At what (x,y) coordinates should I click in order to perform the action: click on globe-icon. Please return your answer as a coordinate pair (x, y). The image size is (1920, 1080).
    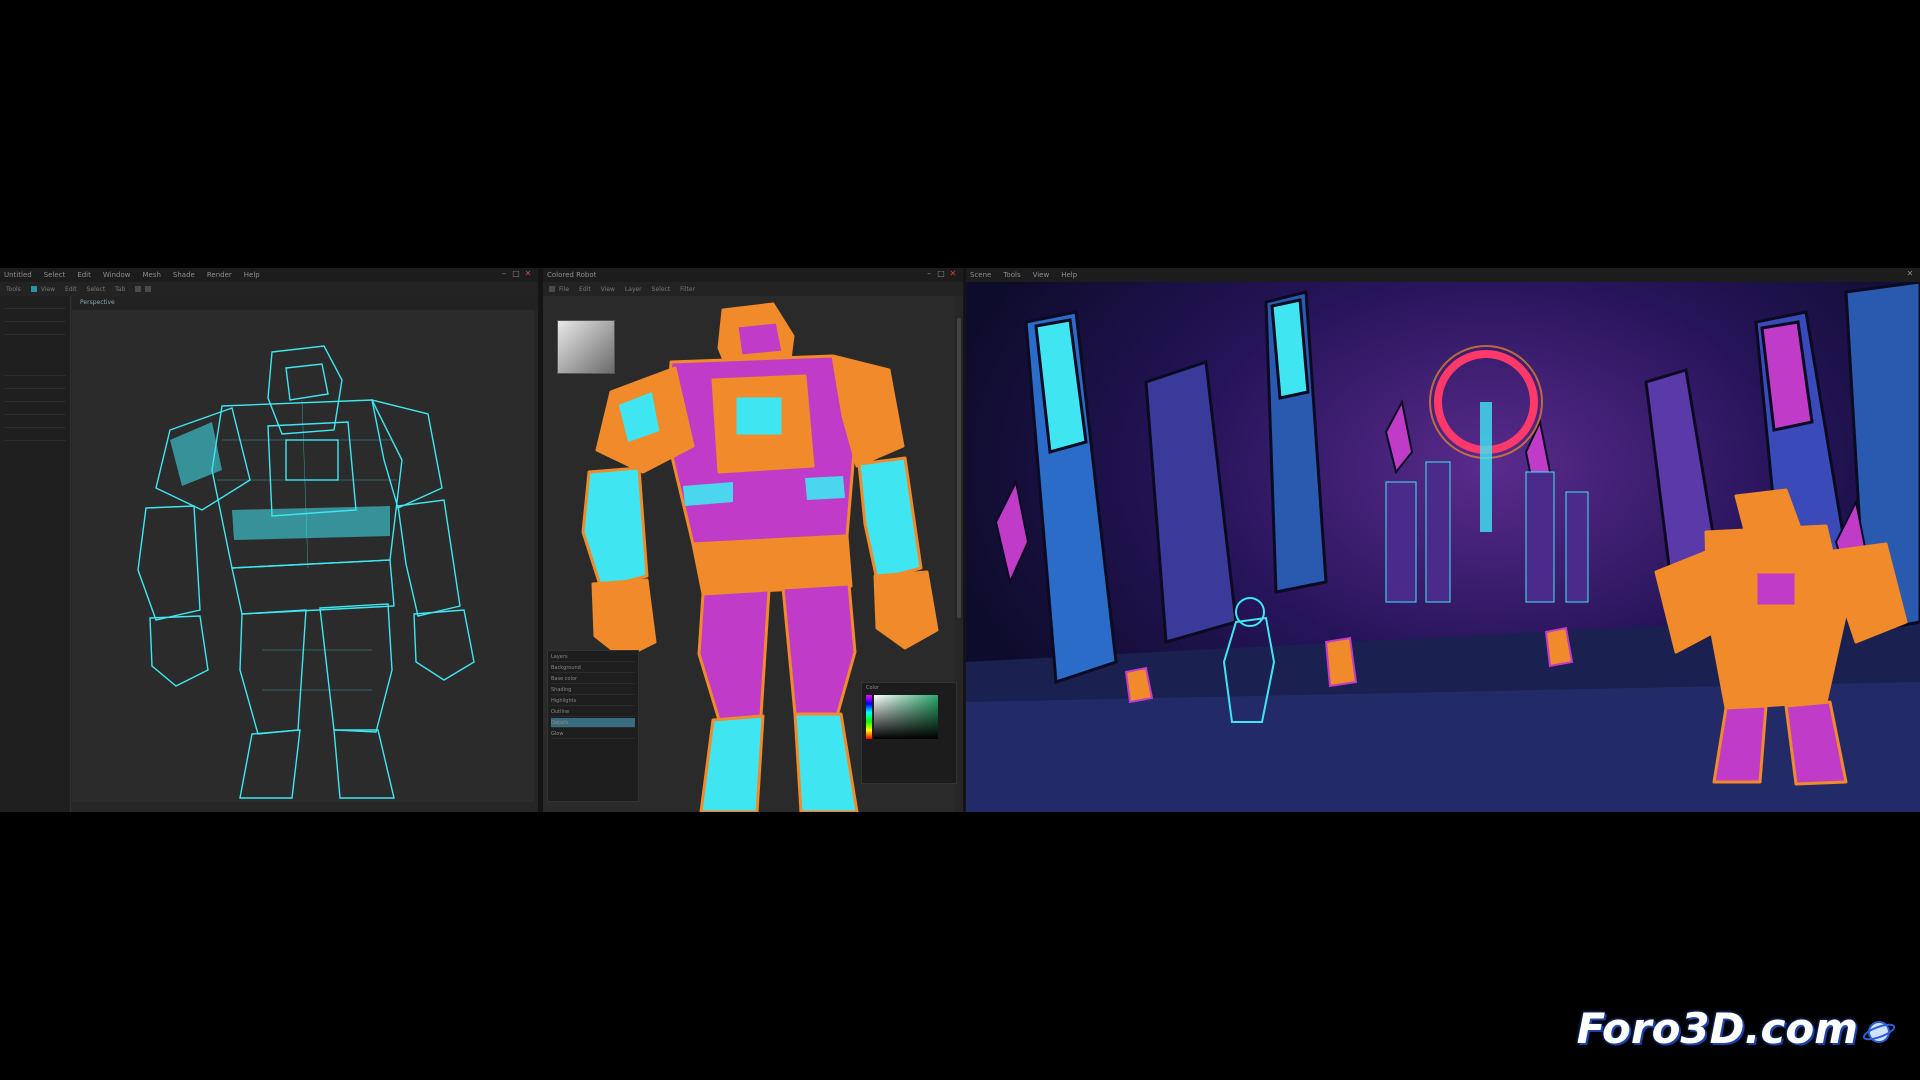
    Looking at the image, I should click on (1879, 1031).